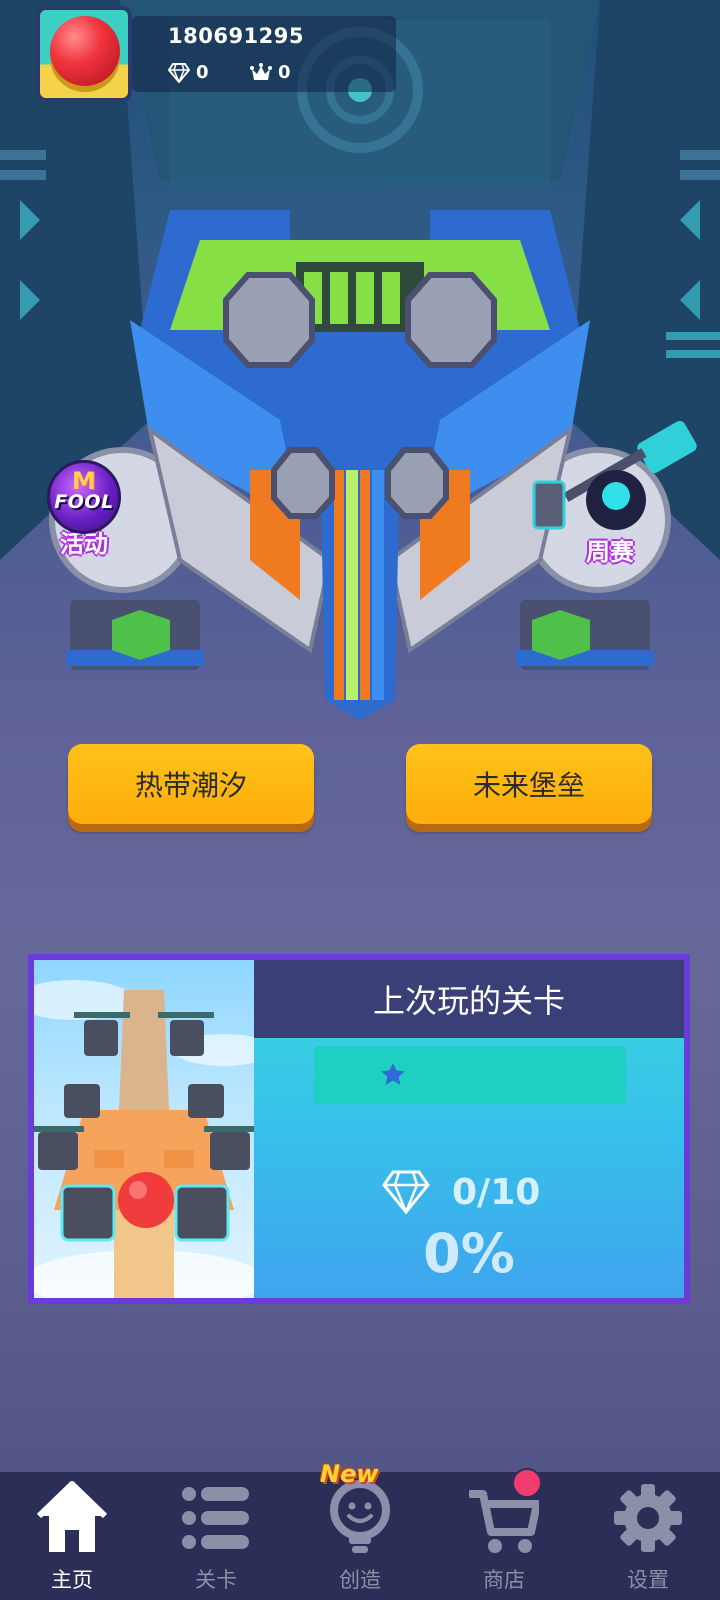 This screenshot has width=720, height=1600. Describe the element at coordinates (393, 1074) in the screenshot. I see `star-icon` at that location.